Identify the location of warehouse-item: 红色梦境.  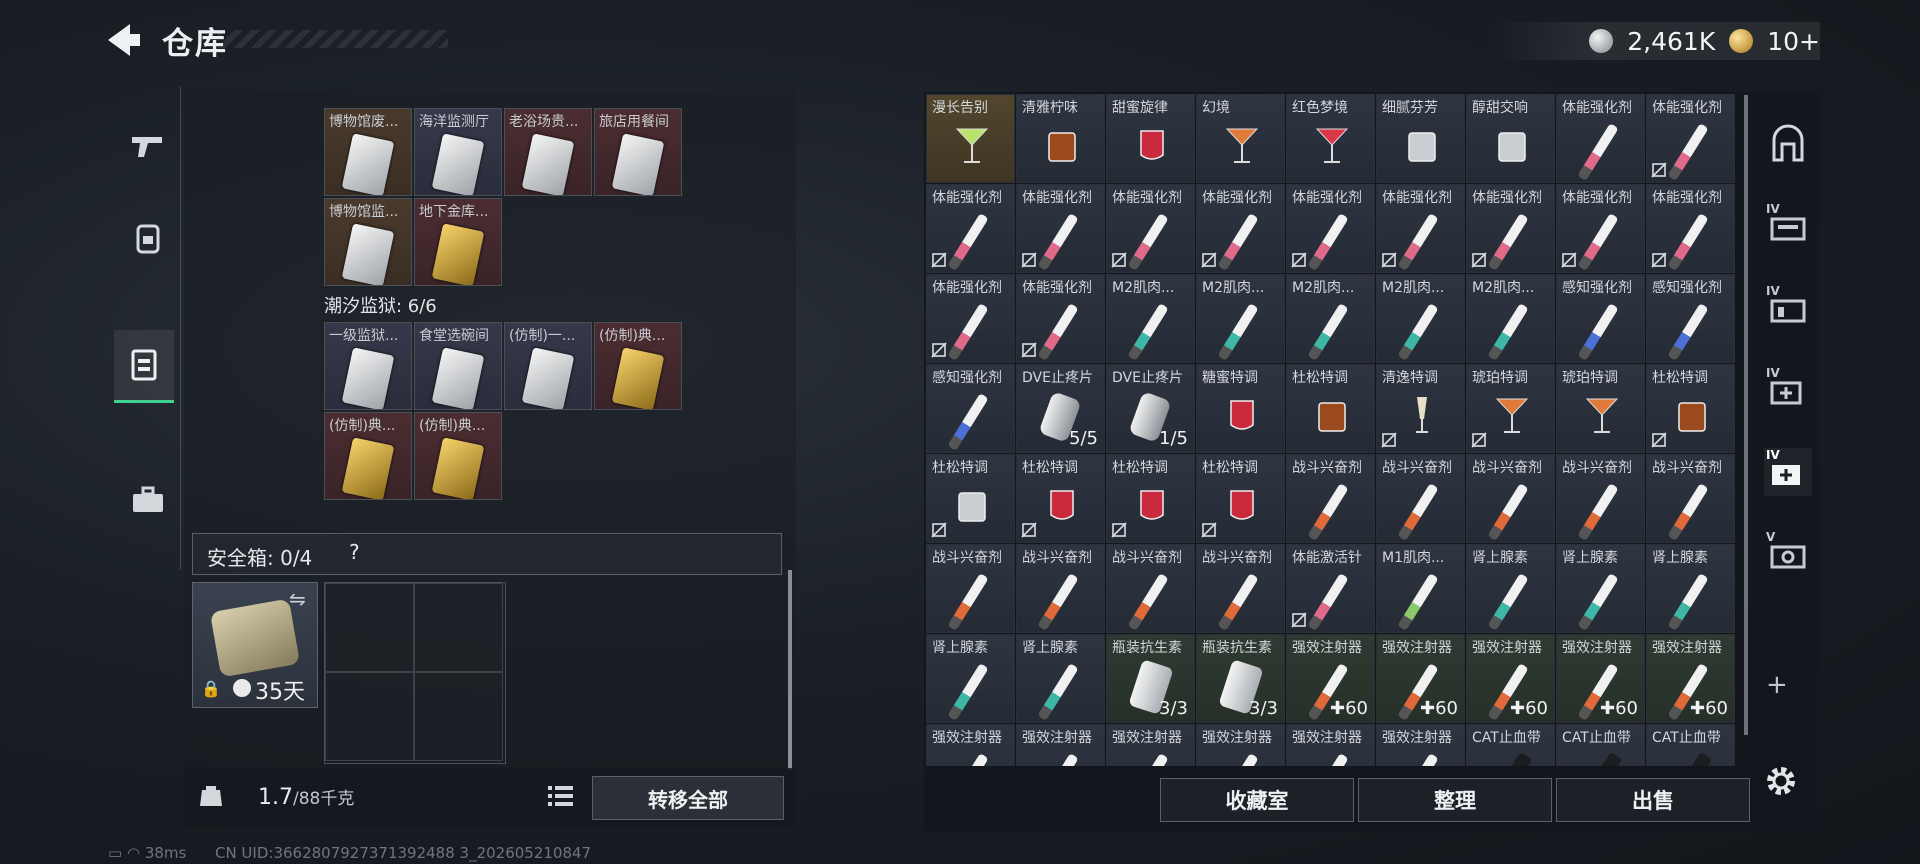
(1330, 138).